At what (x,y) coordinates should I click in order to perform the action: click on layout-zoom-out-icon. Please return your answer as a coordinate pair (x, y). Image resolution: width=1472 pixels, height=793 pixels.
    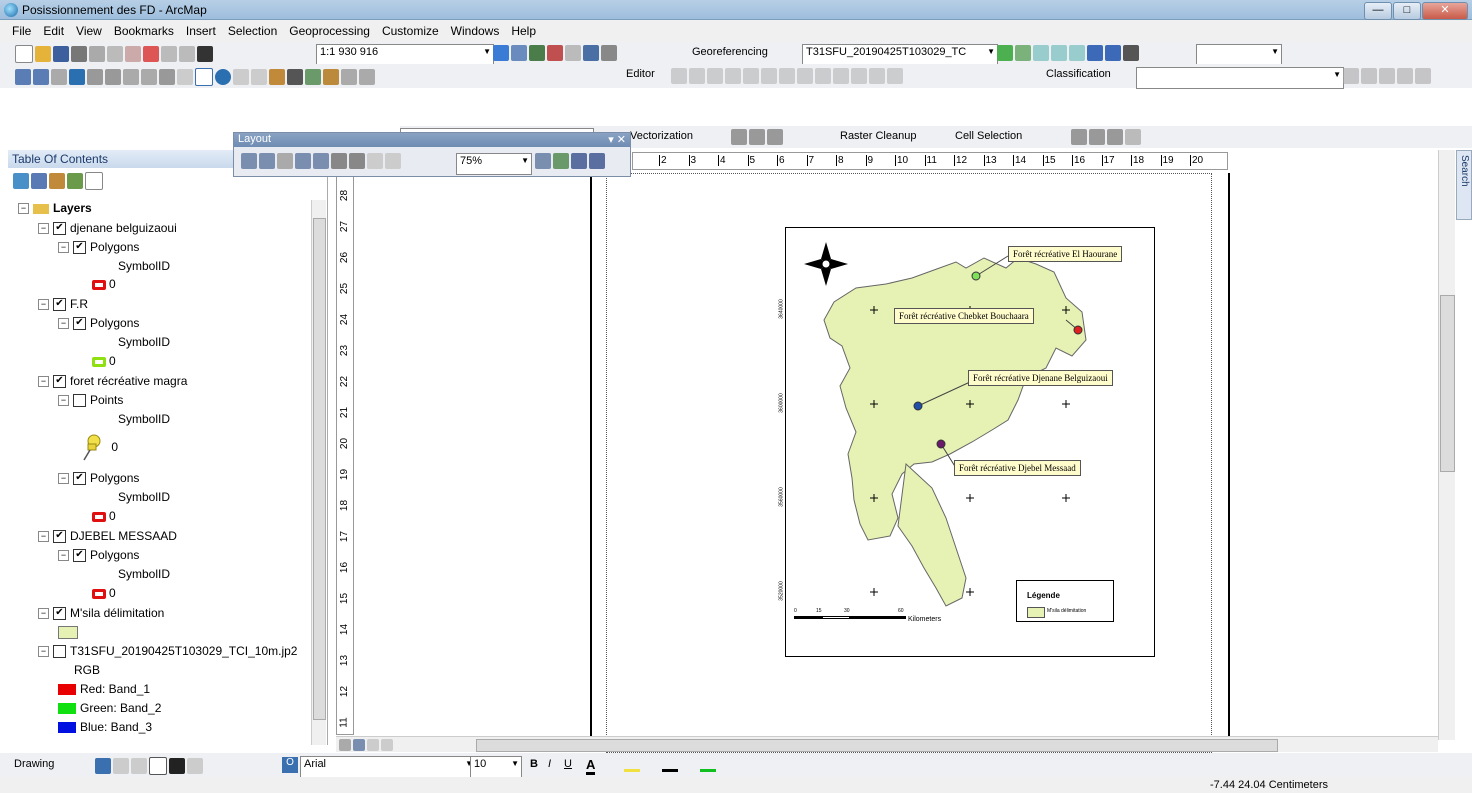
    Looking at the image, I should click on (267, 161).